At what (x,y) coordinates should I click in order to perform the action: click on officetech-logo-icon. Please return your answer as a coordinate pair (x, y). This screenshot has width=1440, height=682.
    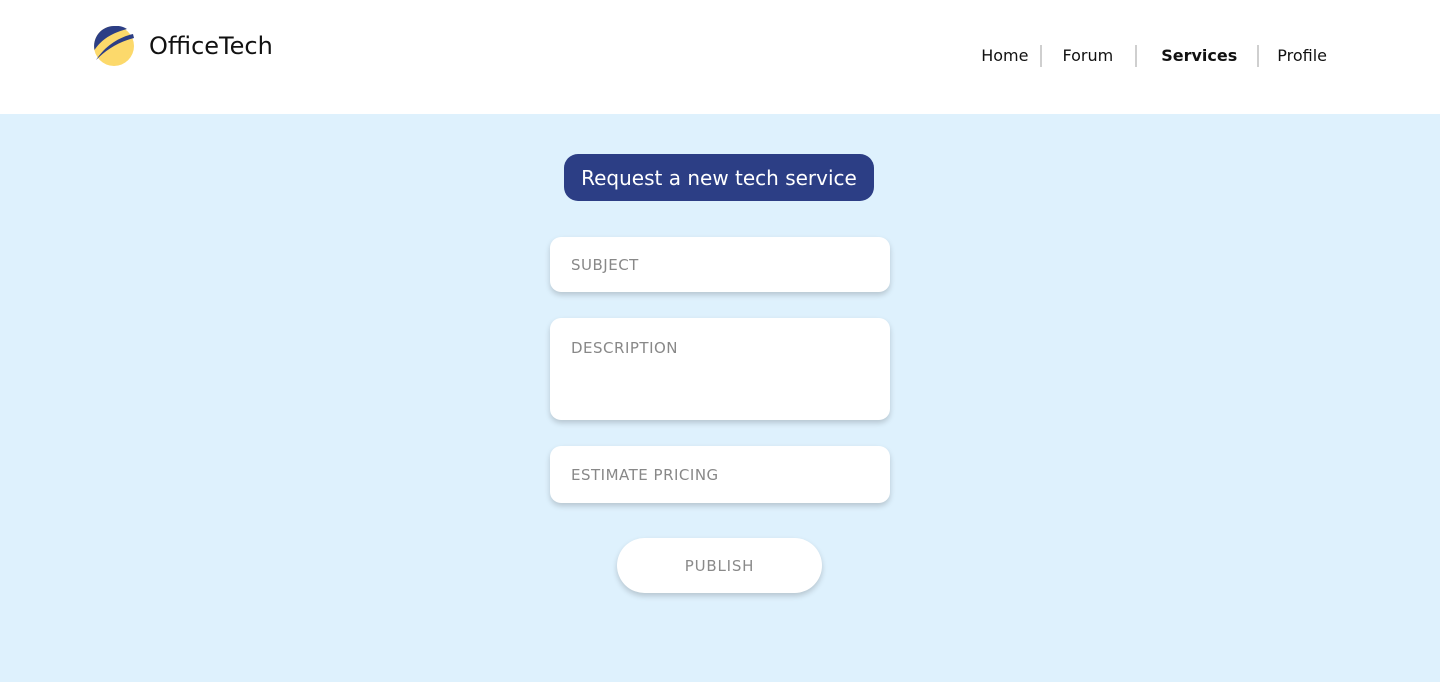
    Looking at the image, I should click on (114, 46).